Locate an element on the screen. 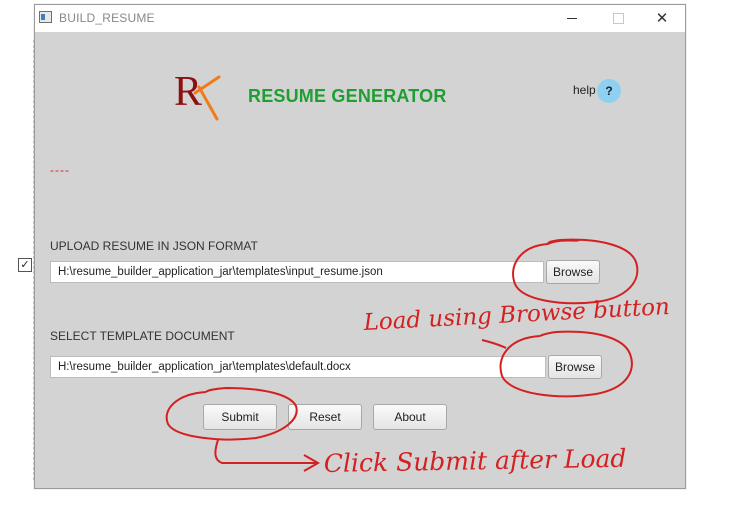  help-button: ? is located at coordinates (609, 91).